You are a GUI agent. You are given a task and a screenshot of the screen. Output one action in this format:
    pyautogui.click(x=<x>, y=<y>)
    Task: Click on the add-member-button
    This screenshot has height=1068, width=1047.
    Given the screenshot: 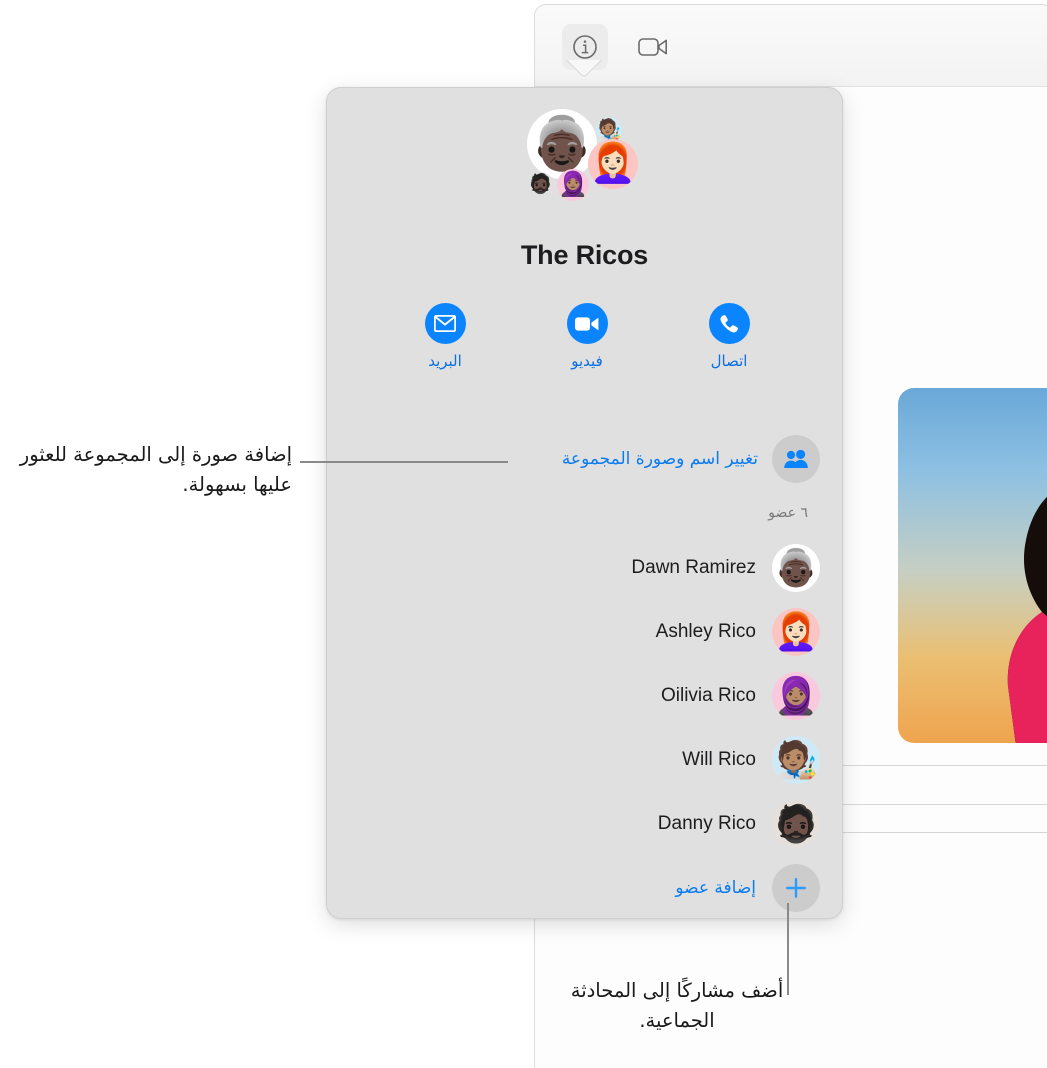 What is the action you would take?
    pyautogui.click(x=796, y=888)
    